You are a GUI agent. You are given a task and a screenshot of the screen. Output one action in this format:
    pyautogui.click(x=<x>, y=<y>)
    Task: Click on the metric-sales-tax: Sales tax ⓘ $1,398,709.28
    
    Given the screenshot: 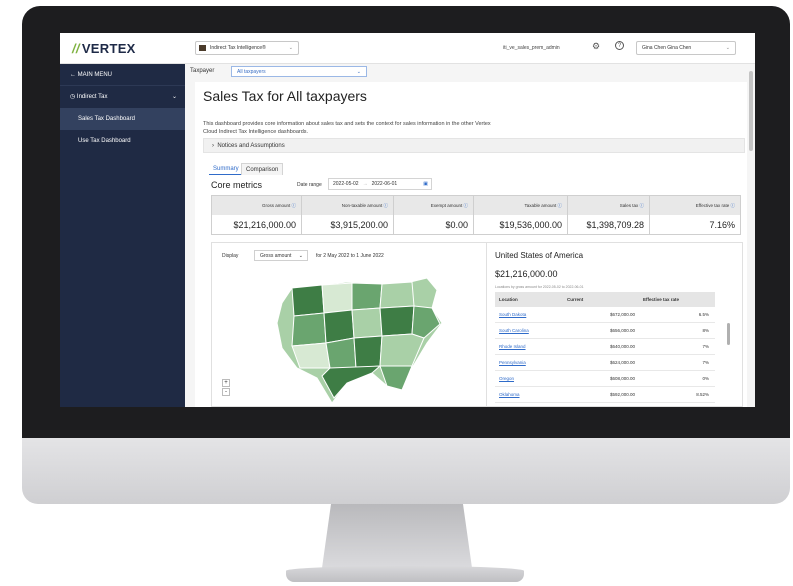 What is the action you would take?
    pyautogui.click(x=609, y=215)
    